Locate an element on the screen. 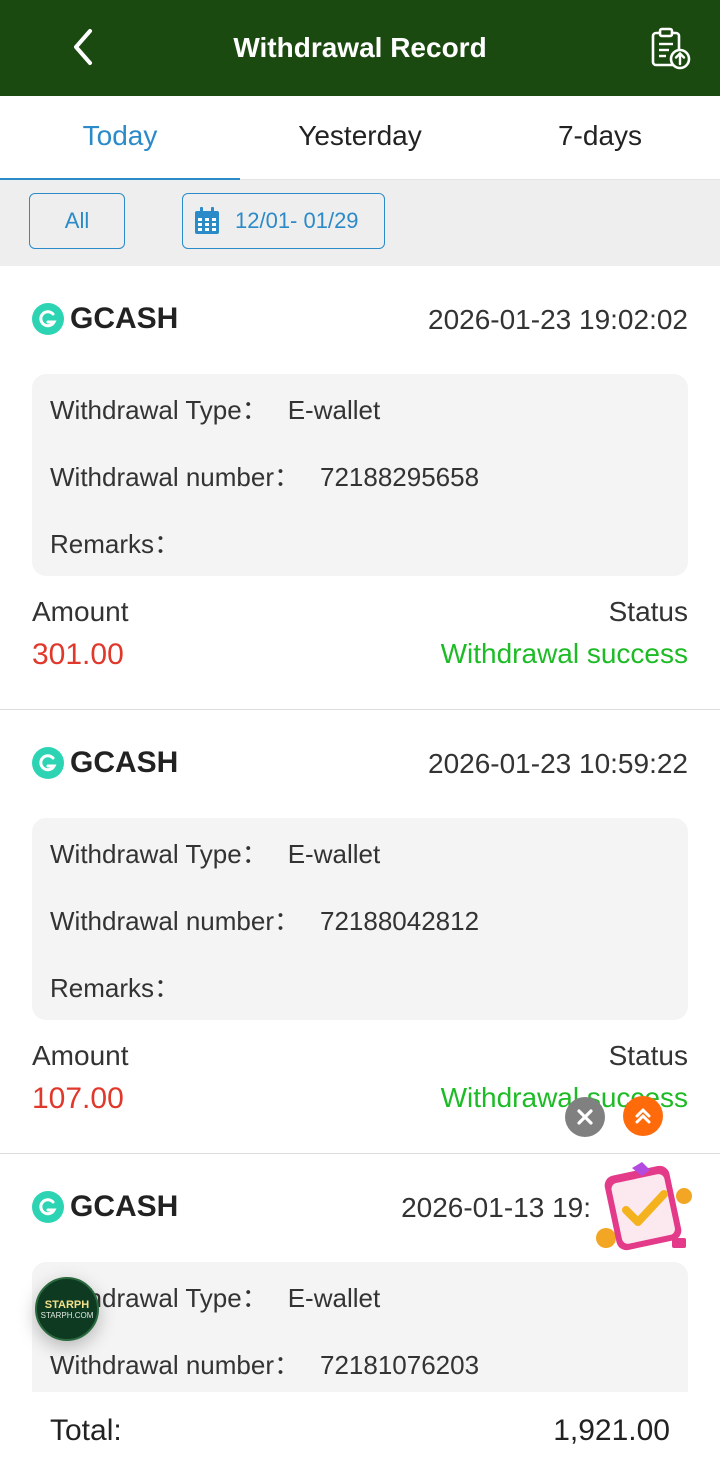 This screenshot has height=1471, width=720. total-value: 1,921.00 is located at coordinates (611, 1430).